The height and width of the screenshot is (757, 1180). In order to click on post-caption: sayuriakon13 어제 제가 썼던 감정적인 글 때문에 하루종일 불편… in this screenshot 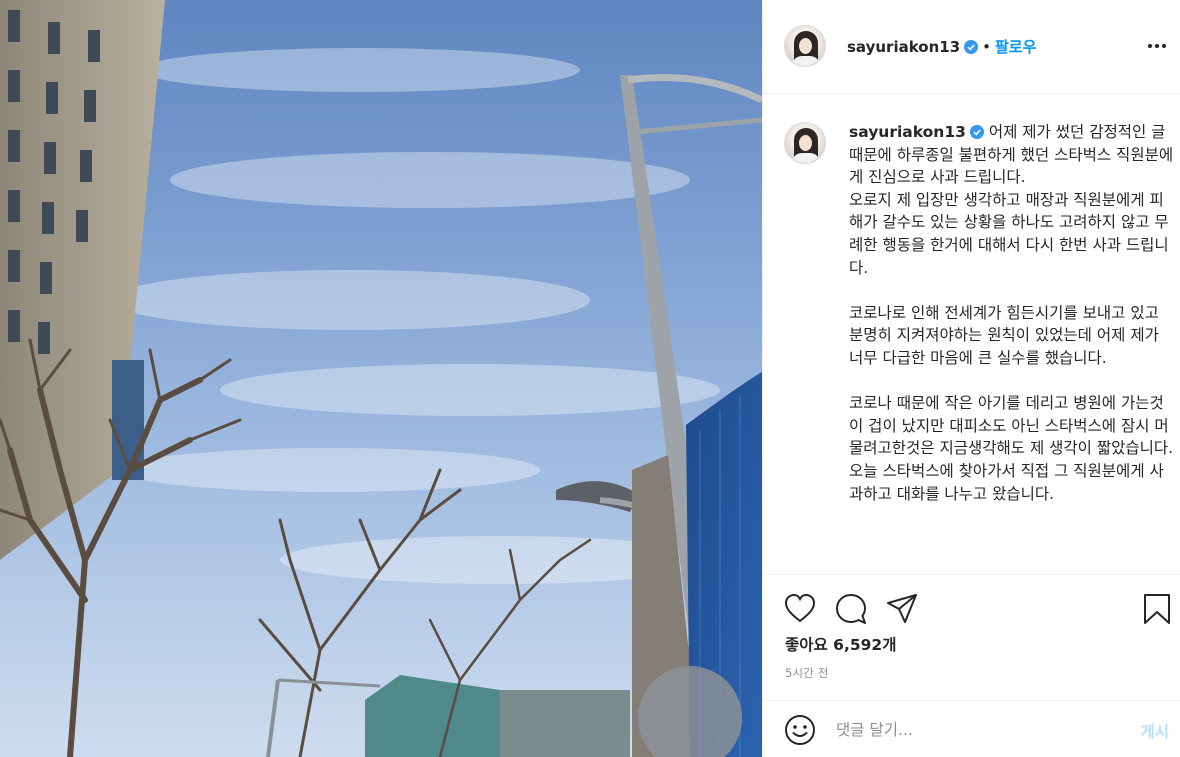, I will do `click(1012, 313)`.